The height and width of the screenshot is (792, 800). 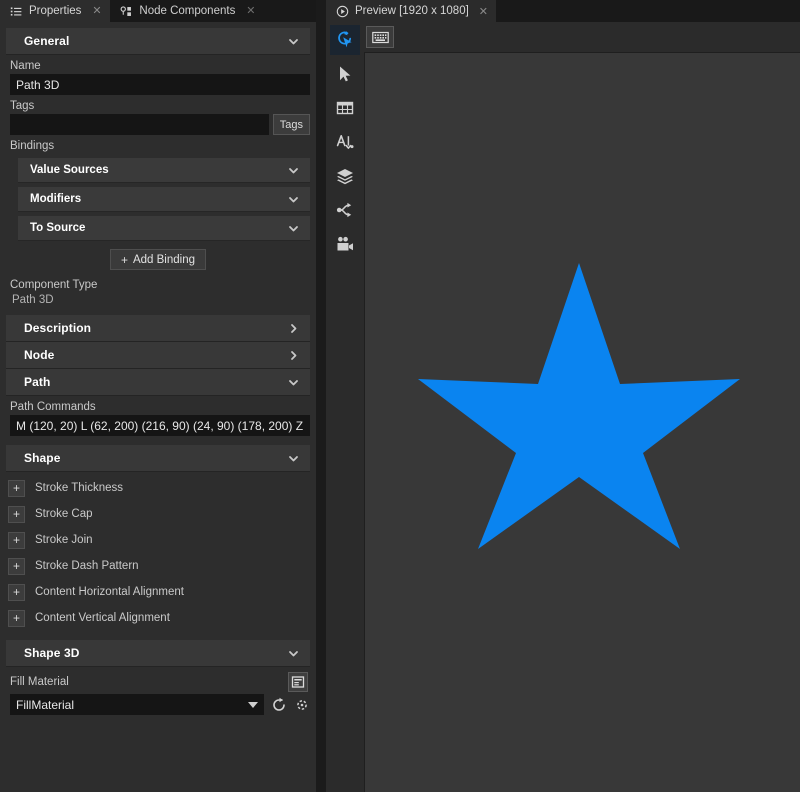 I want to click on shape-property-label: Content Horizontal Alignment, so click(x=109, y=592).